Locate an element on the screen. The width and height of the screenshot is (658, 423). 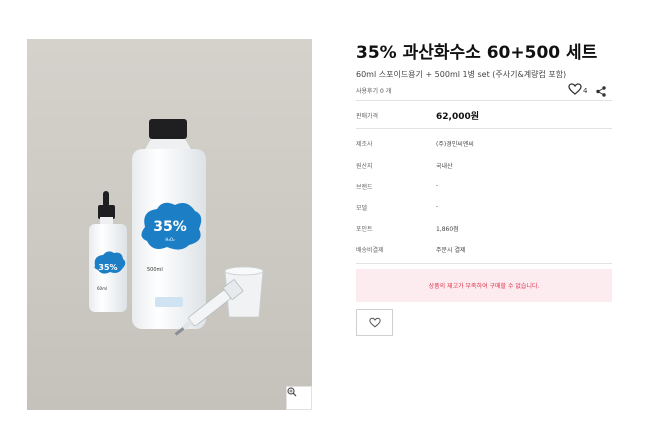
review-count: 사용후기 0 개 is located at coordinates (373, 90).